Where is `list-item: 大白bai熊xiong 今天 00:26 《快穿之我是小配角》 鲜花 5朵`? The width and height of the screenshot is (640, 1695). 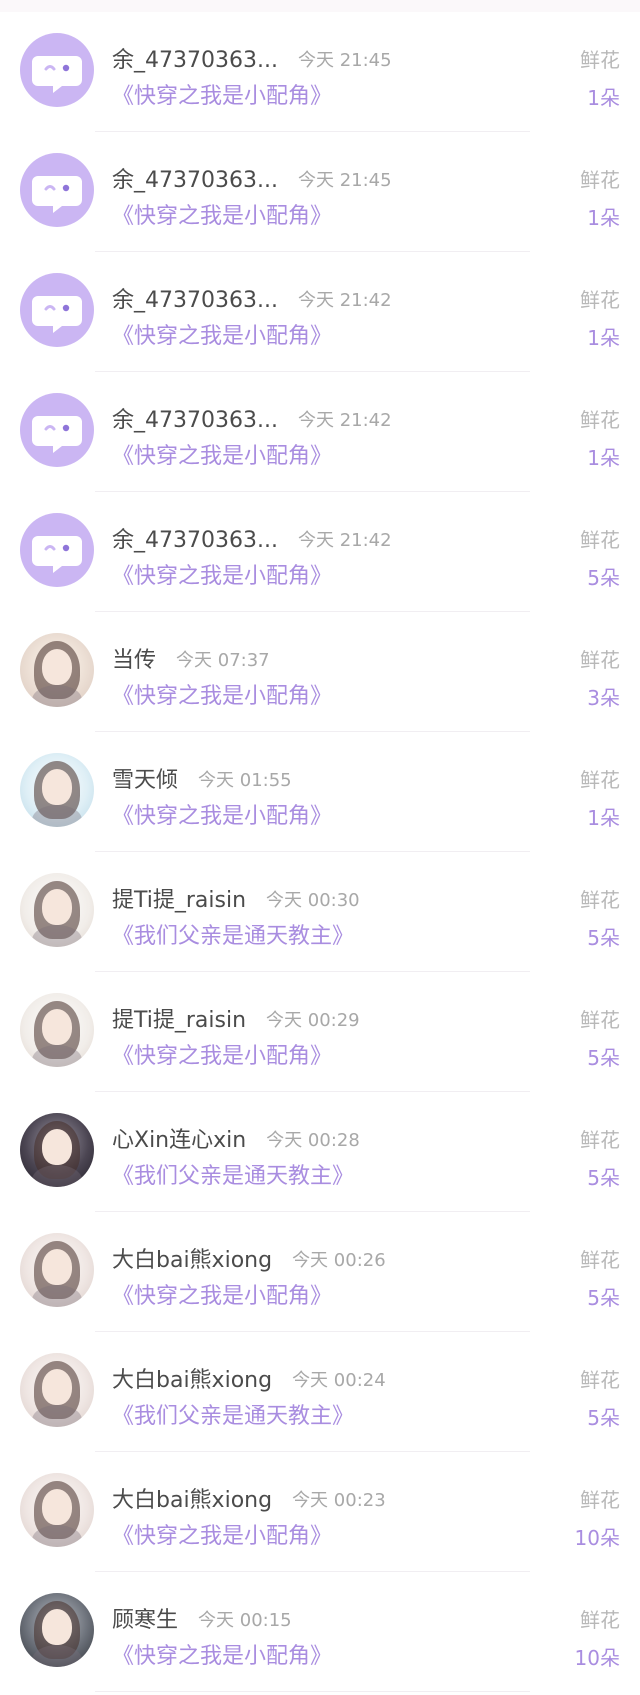
list-item: 大白bai熊xiong 今天 00:26 《快穿之我是小配角》 鲜花 5朵 is located at coordinates (320, 1272).